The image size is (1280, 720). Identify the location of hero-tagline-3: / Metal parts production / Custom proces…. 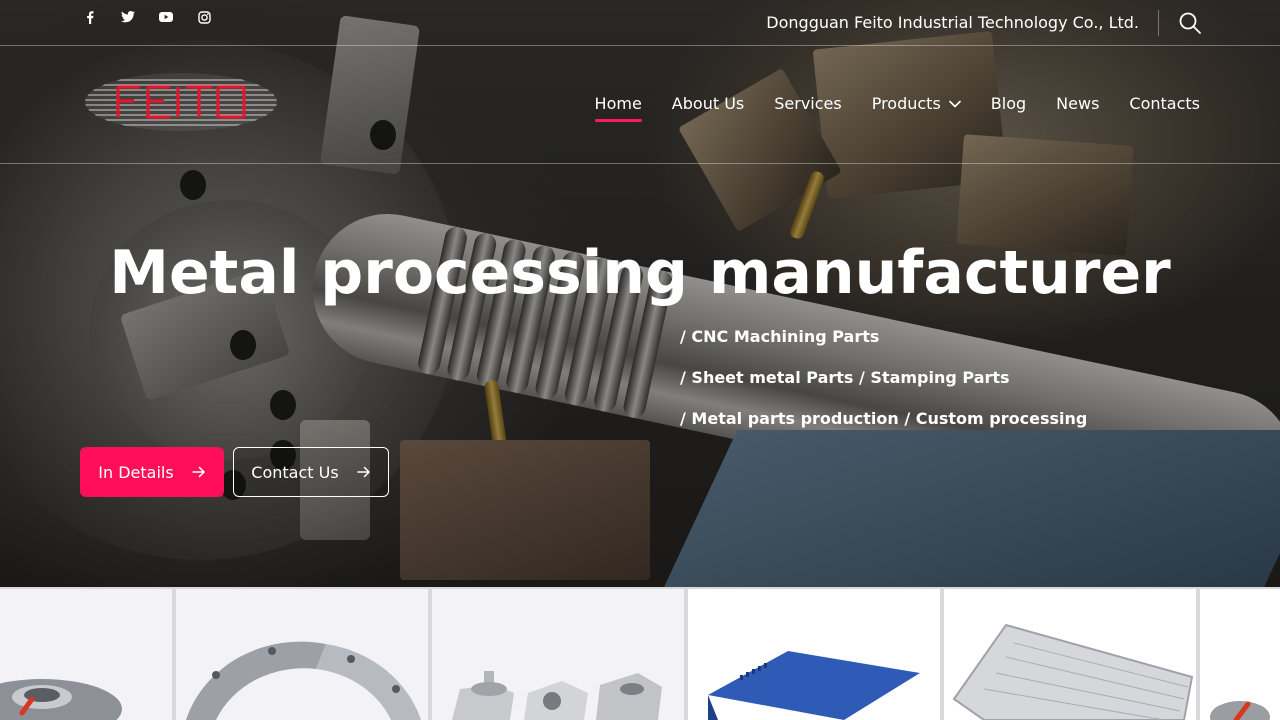
(884, 418).